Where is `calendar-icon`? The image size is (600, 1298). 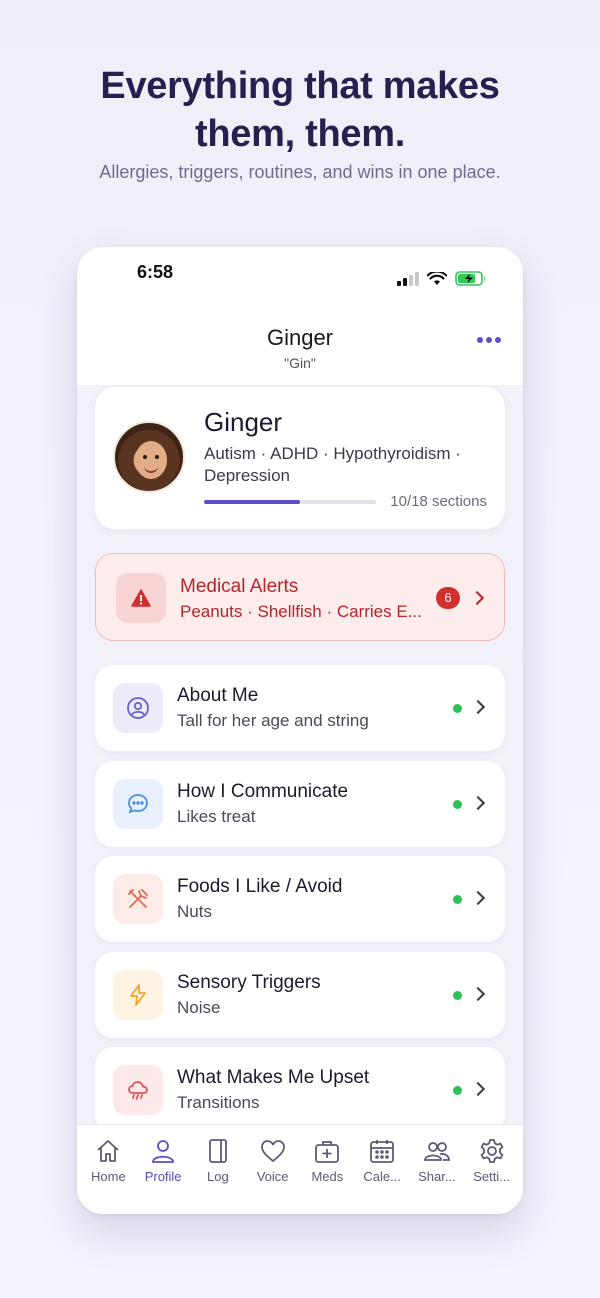
calendar-icon is located at coordinates (382, 1151).